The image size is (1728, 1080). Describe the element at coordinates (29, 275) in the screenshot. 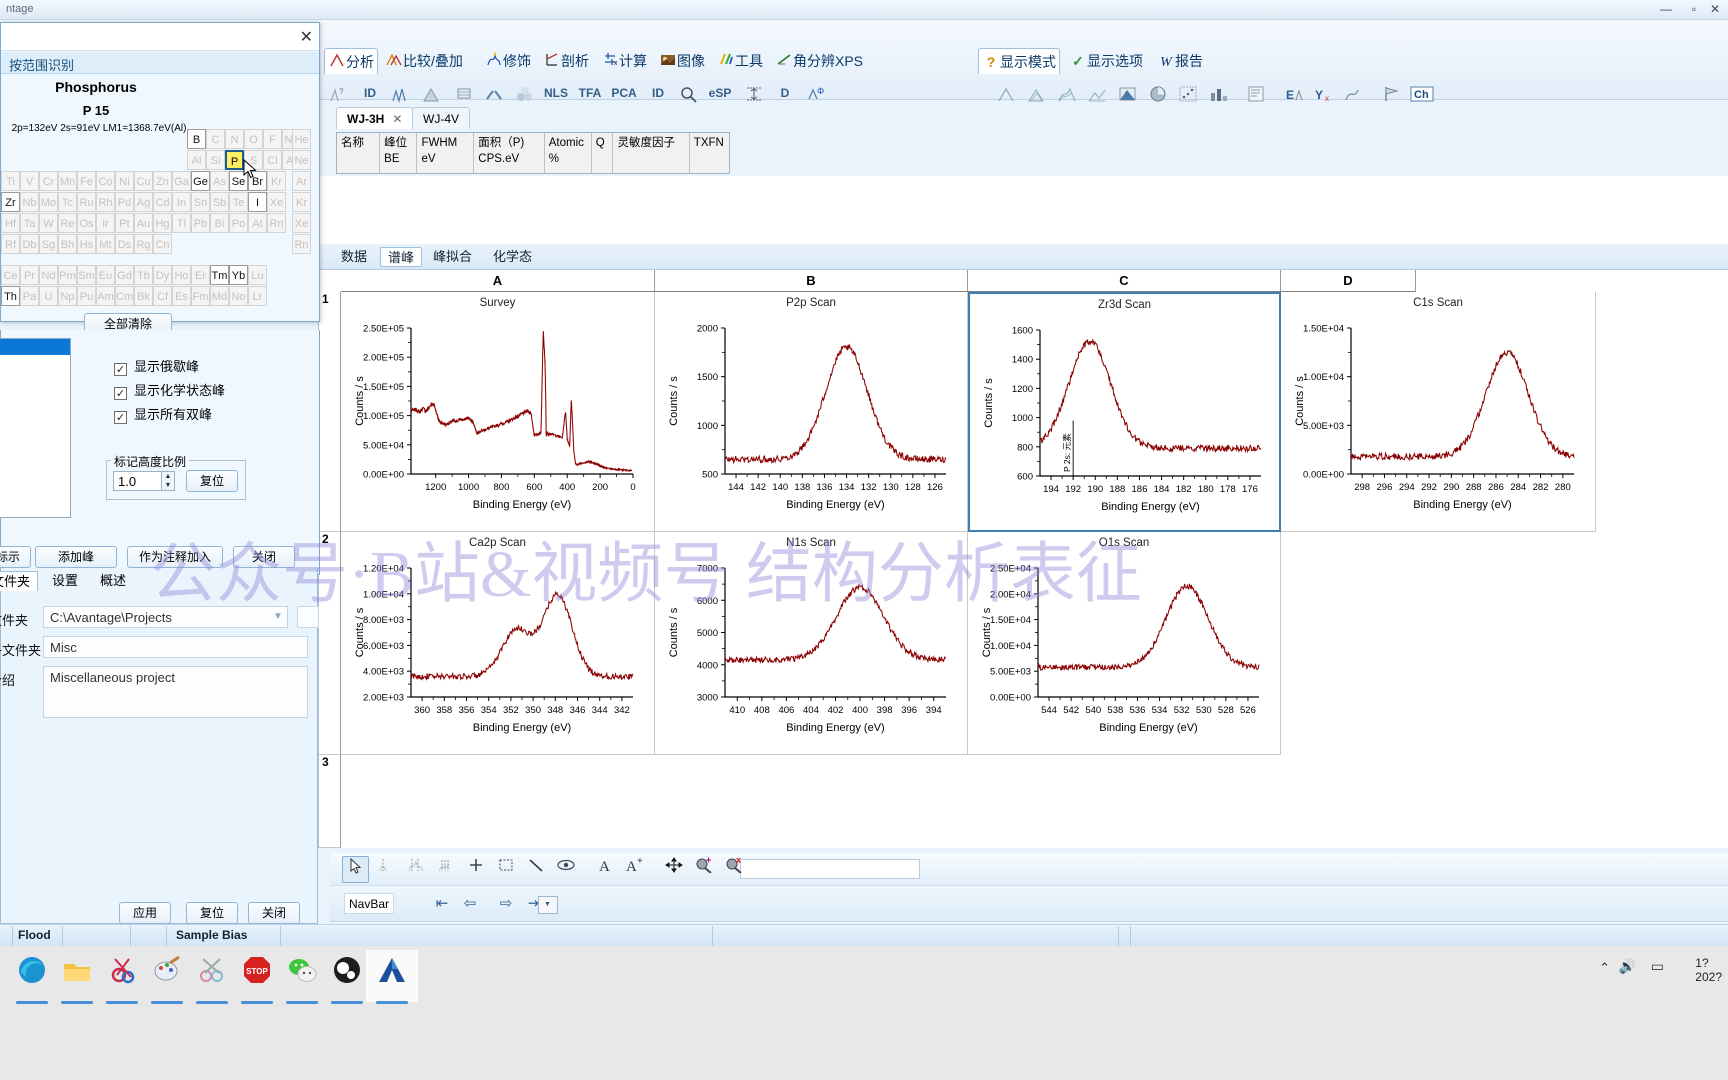

I see `periodic-element-Pr: Pr` at that location.